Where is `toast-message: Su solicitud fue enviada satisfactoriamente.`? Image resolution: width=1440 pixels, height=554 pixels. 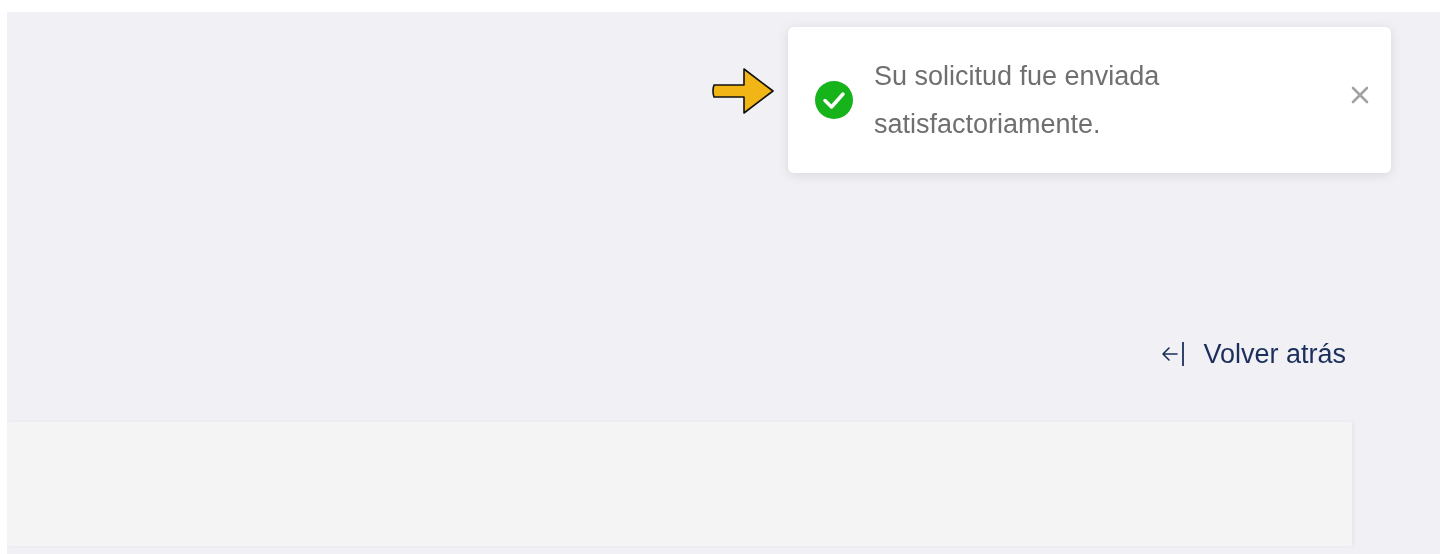 toast-message: Su solicitud fue enviada satisfactoriamente. is located at coordinates (1017, 100).